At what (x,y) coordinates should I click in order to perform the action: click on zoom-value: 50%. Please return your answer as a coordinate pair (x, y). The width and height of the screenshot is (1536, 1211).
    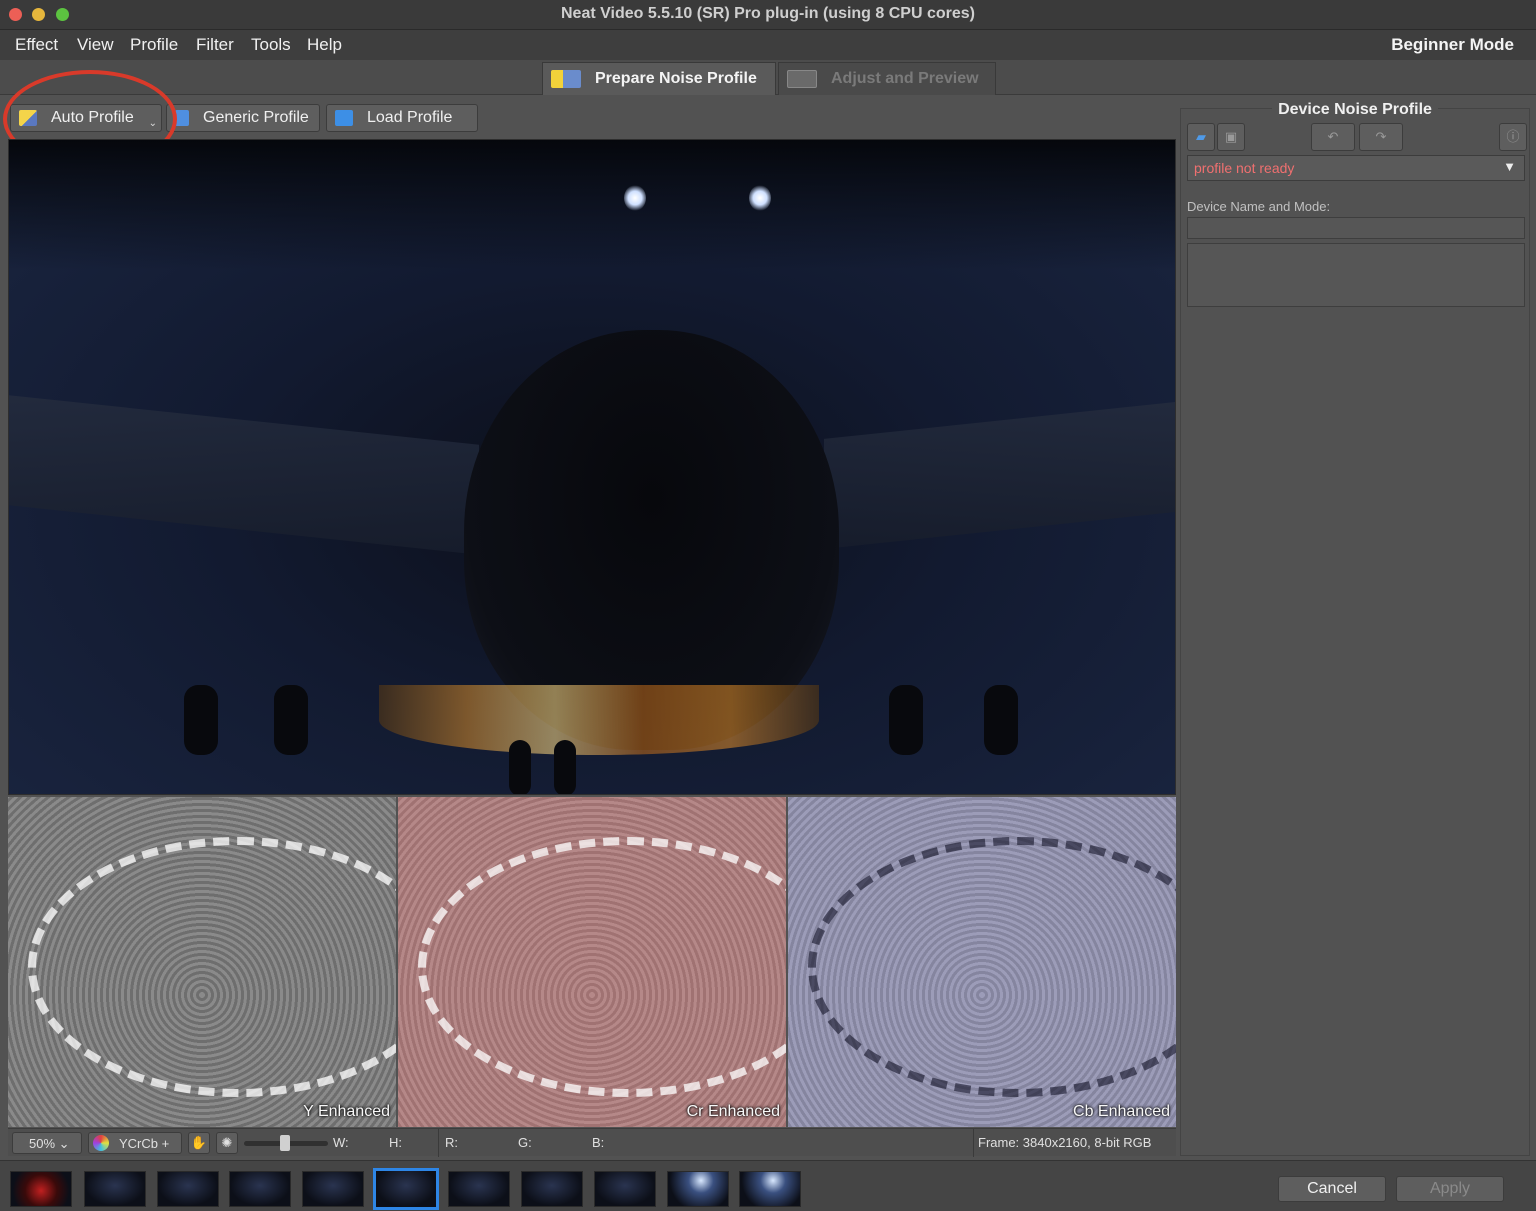
    Looking at the image, I should click on (42, 1143).